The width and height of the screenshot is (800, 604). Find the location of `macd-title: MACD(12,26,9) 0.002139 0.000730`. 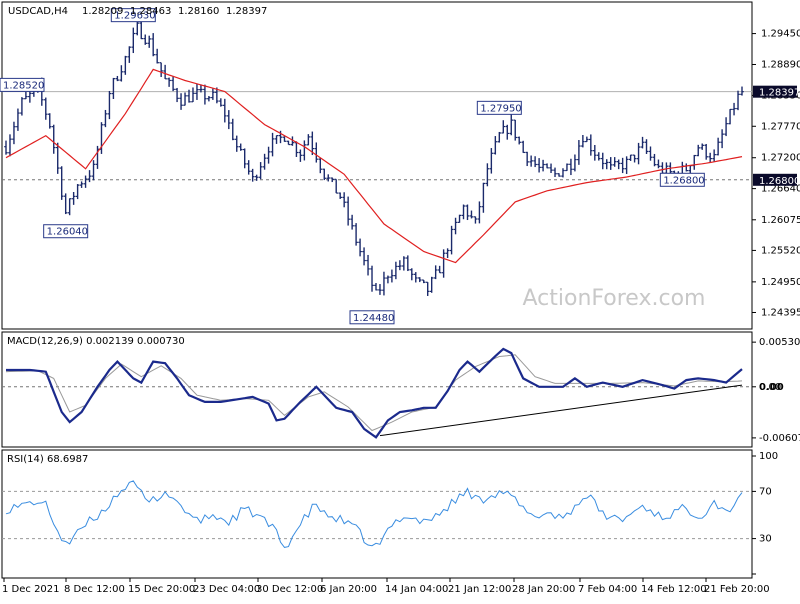

macd-title: MACD(12,26,9) 0.002139 0.000730 is located at coordinates (96, 341).